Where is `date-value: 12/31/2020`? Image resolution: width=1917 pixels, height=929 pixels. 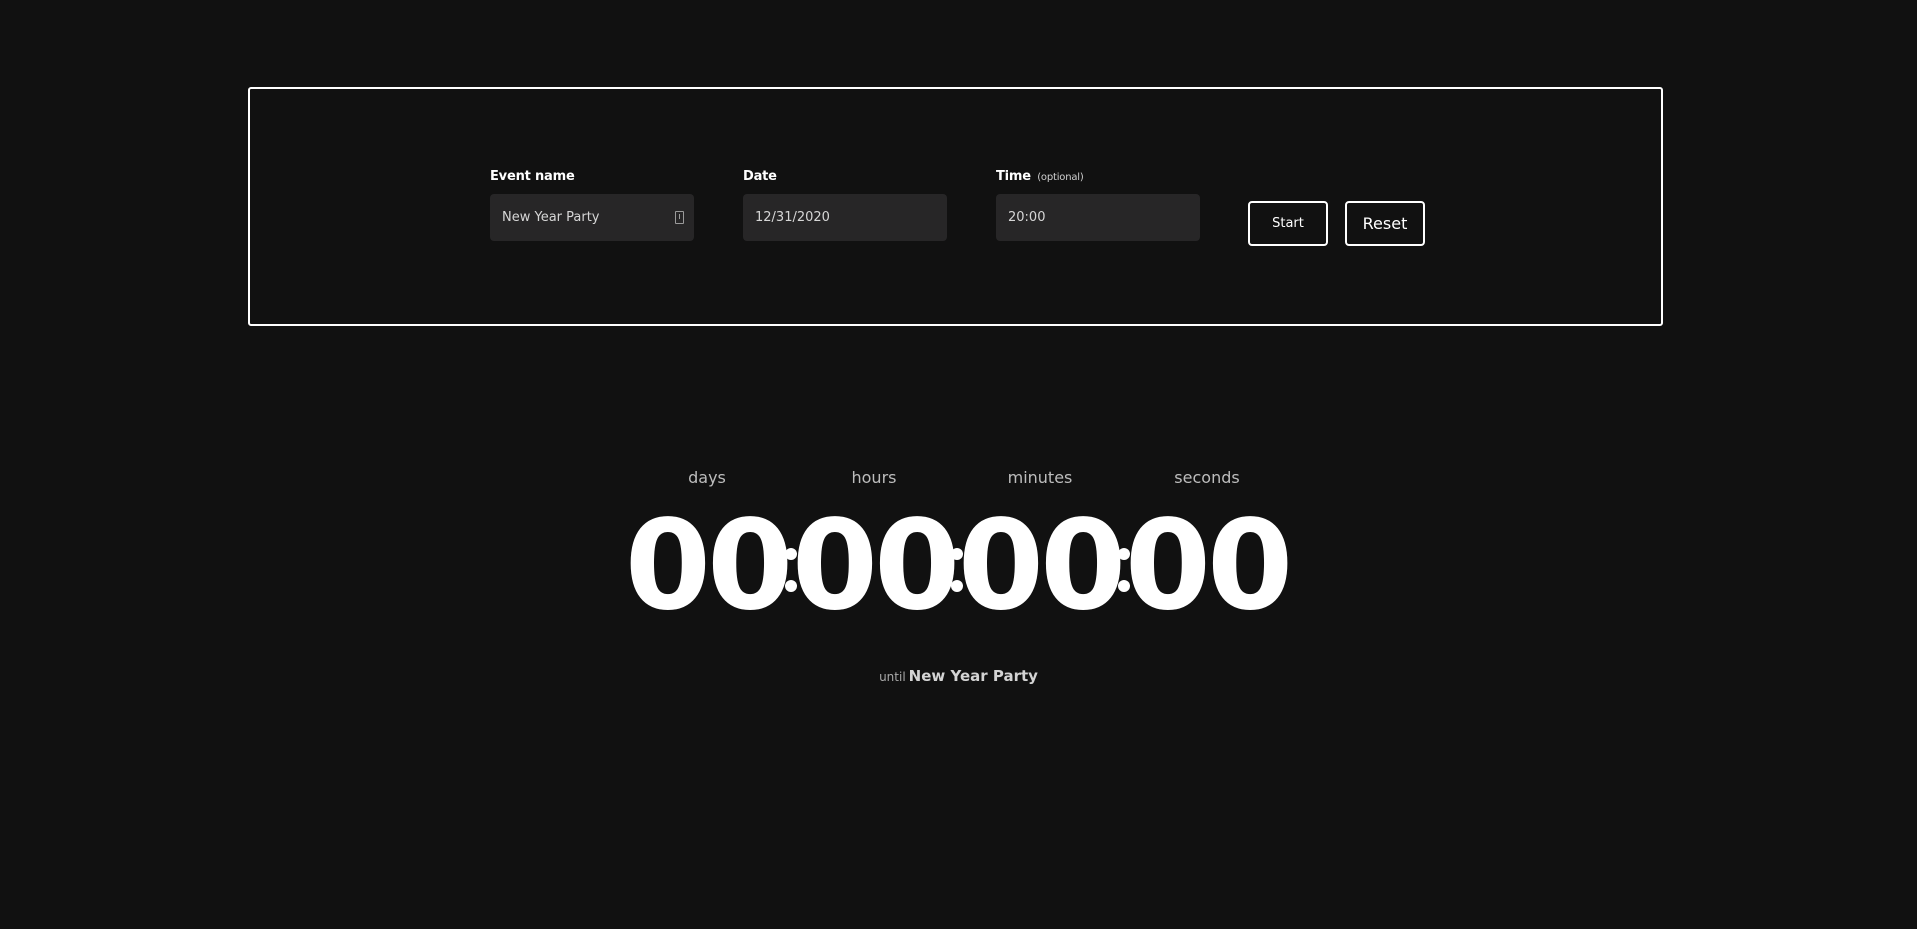 date-value: 12/31/2020 is located at coordinates (792, 217).